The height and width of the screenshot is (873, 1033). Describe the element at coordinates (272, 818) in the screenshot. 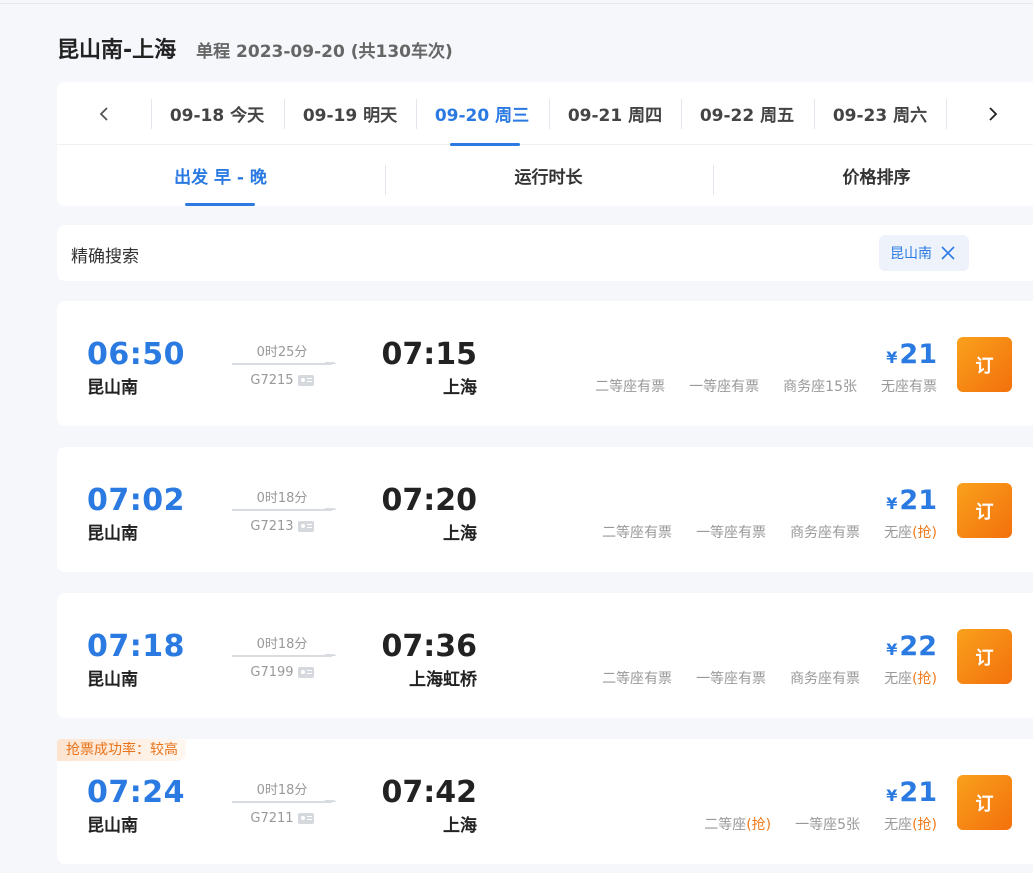

I see `train-number-label: G7211` at that location.